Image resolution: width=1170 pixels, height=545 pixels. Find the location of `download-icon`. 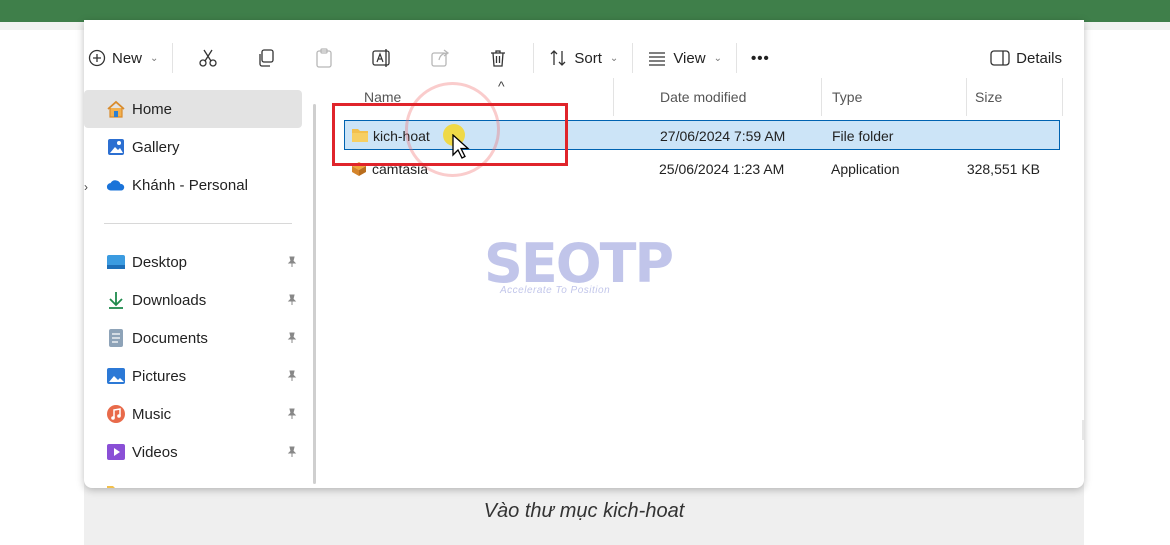

download-icon is located at coordinates (116, 300).